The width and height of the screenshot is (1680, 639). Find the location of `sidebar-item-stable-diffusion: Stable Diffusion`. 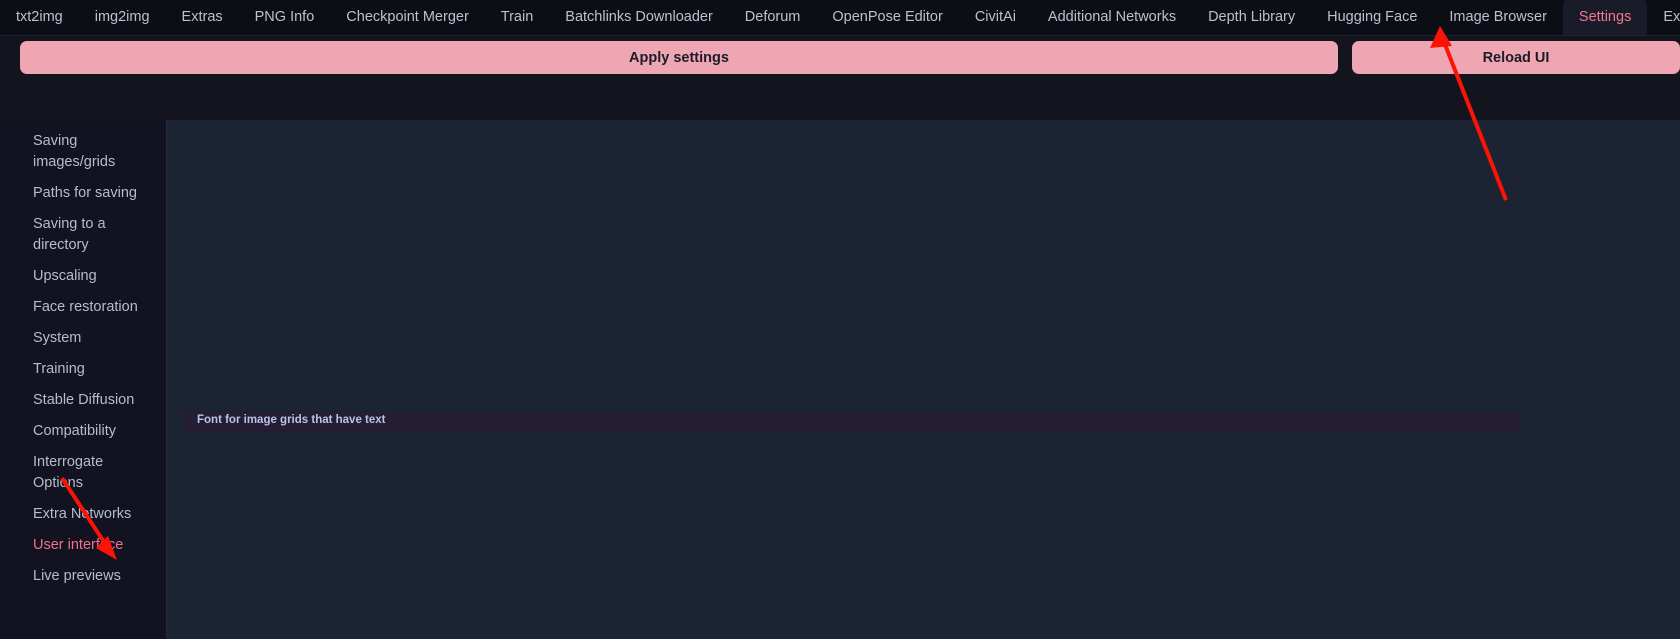

sidebar-item-stable-diffusion: Stable Diffusion is located at coordinates (83, 400).